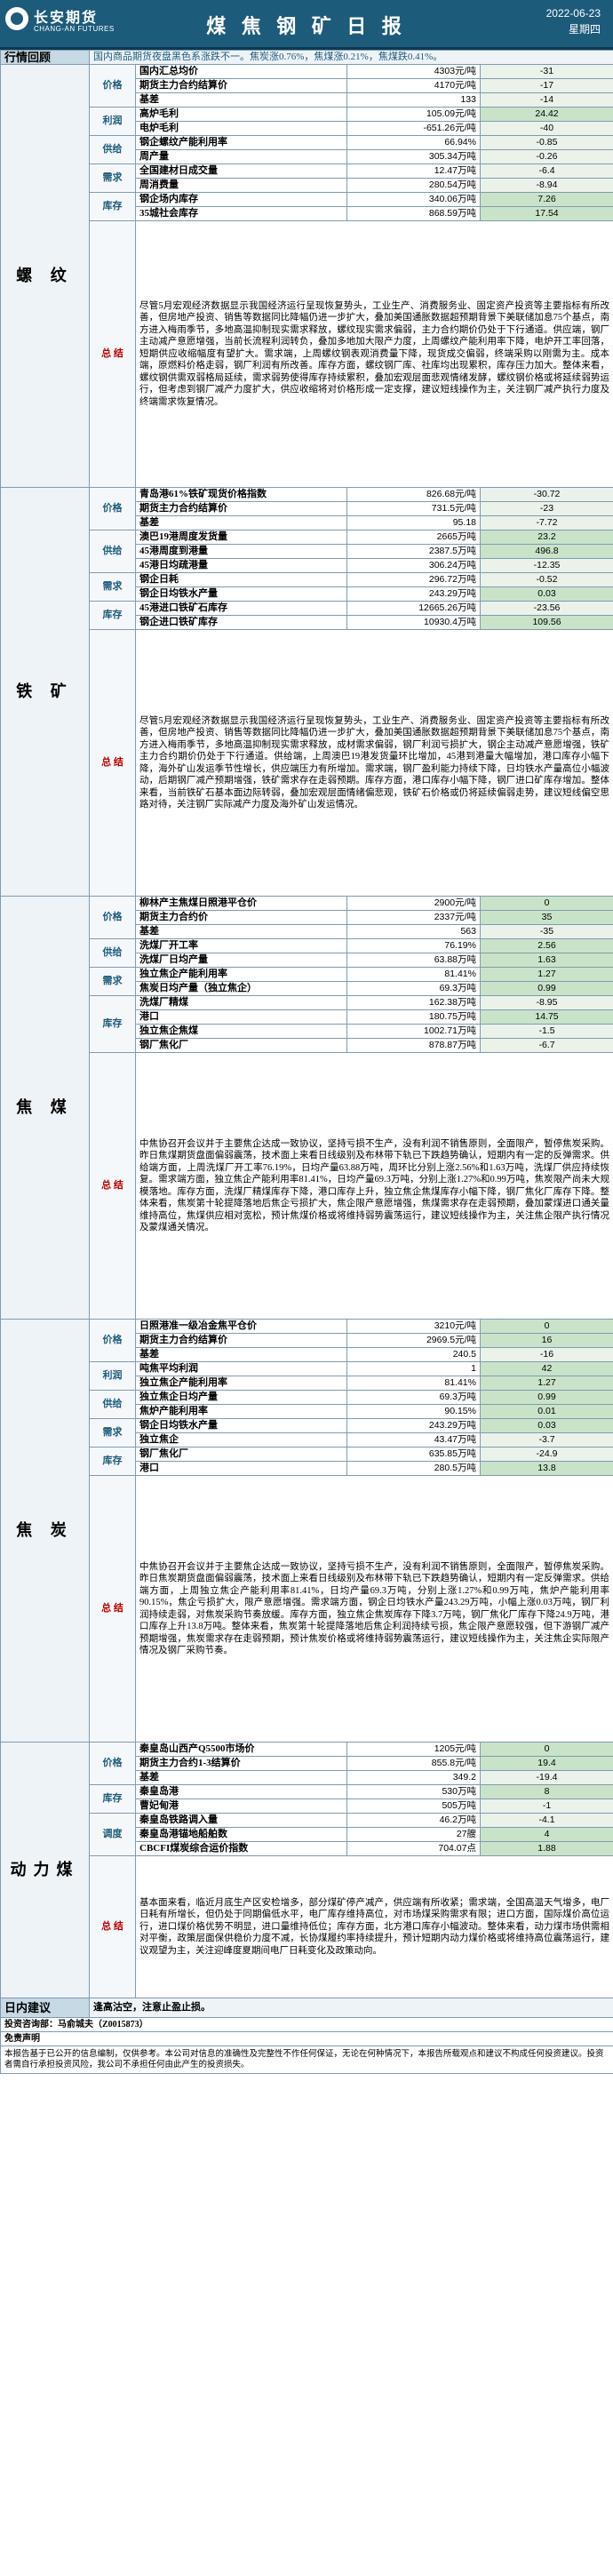  What do you see at coordinates (307, 551) in the screenshot?
I see `metric-row: 供给 澳巴19港周度发货量 2665万吨 23.2` at bounding box center [307, 551].